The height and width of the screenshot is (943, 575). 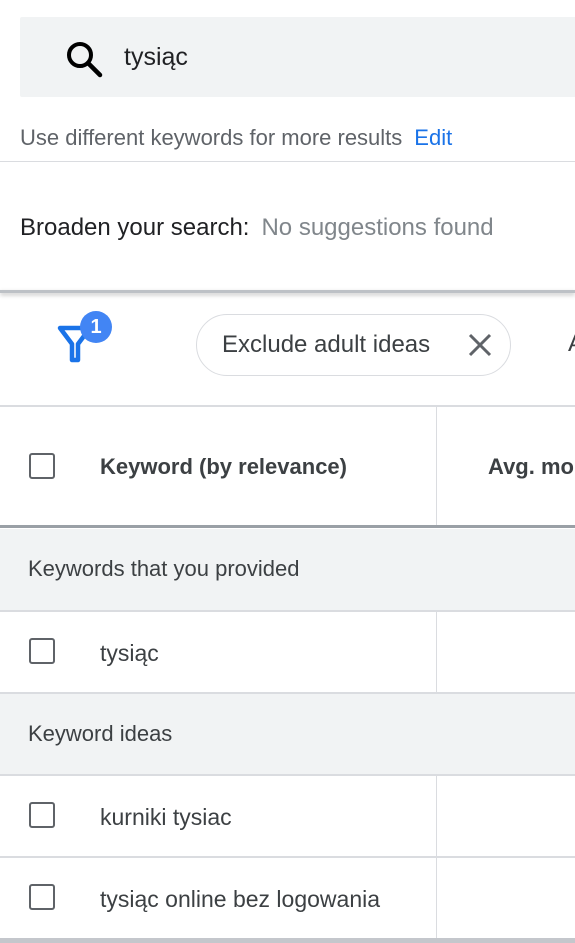 What do you see at coordinates (42, 466) in the screenshot?
I see `select-all-checkbox` at bounding box center [42, 466].